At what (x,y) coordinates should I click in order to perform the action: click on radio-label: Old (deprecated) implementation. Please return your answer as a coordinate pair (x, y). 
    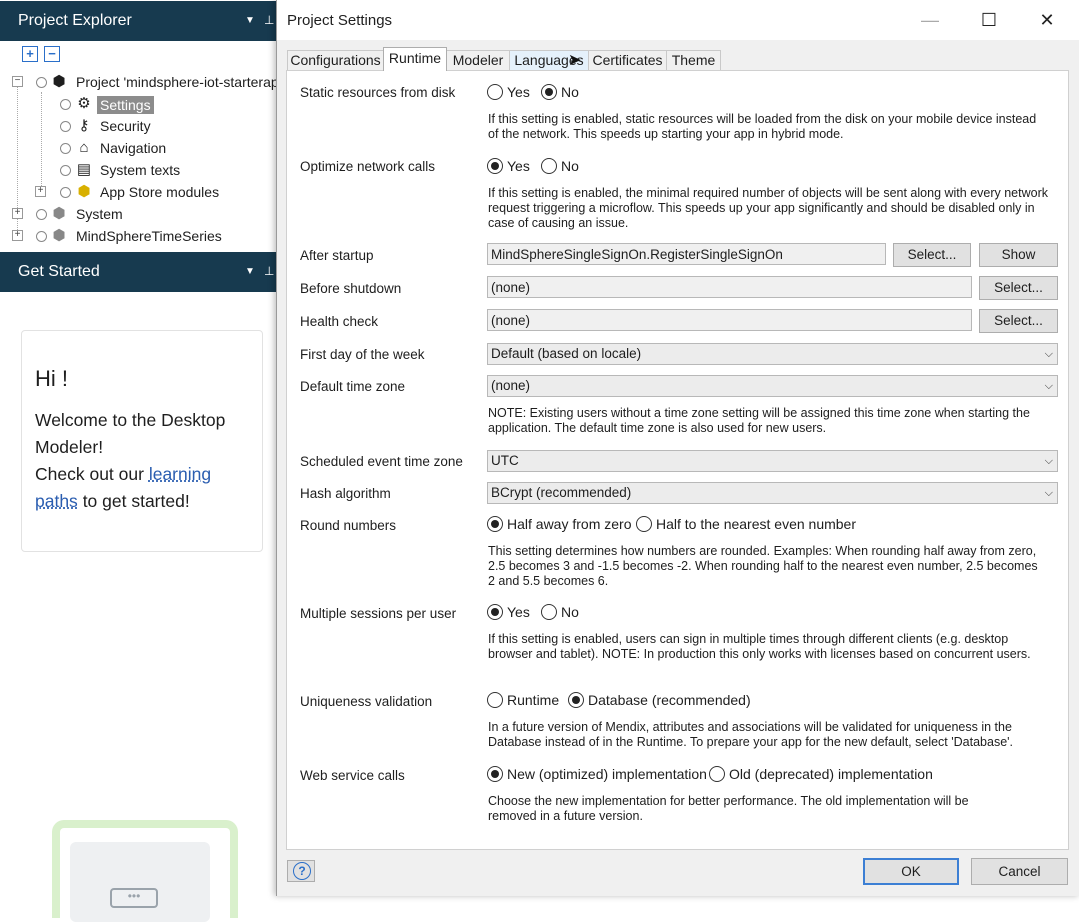
    Looking at the image, I should click on (831, 774).